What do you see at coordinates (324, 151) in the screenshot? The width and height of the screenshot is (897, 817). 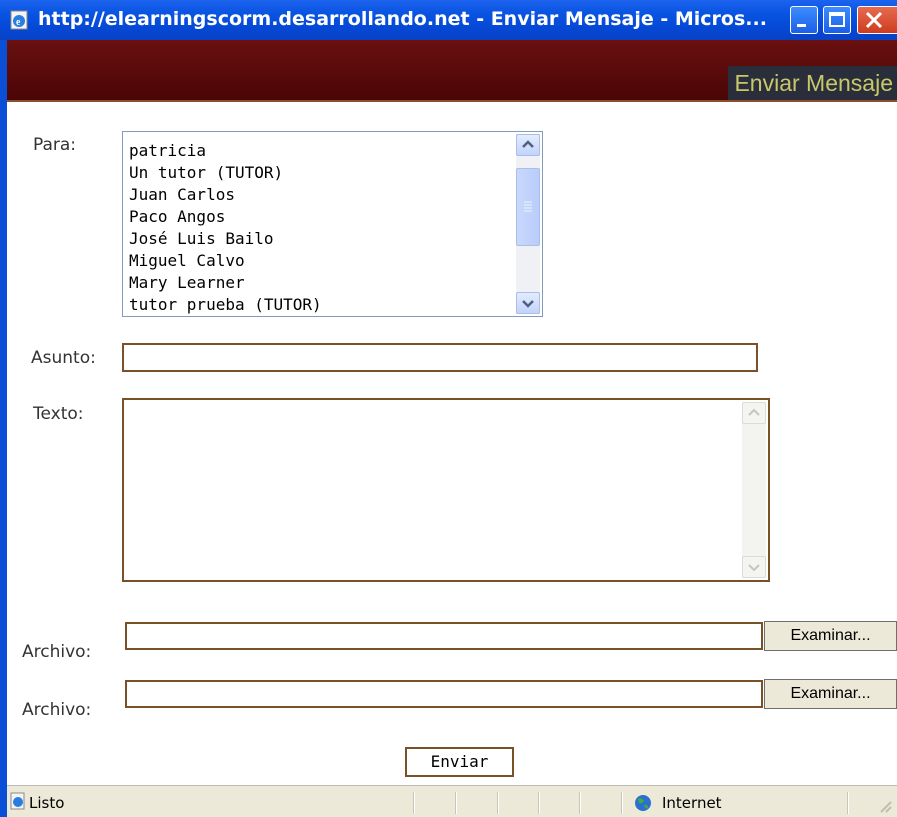 I see `list-item: patricia` at bounding box center [324, 151].